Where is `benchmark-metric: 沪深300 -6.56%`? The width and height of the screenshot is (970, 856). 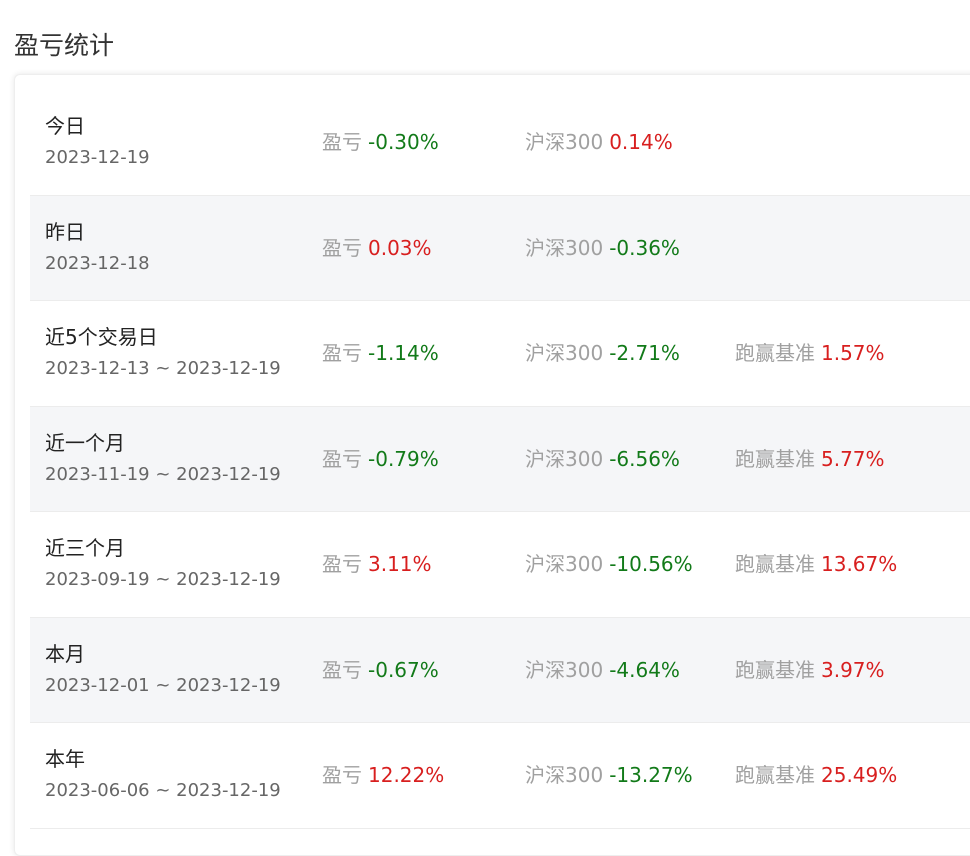 benchmark-metric: 沪深300 -6.56% is located at coordinates (602, 459).